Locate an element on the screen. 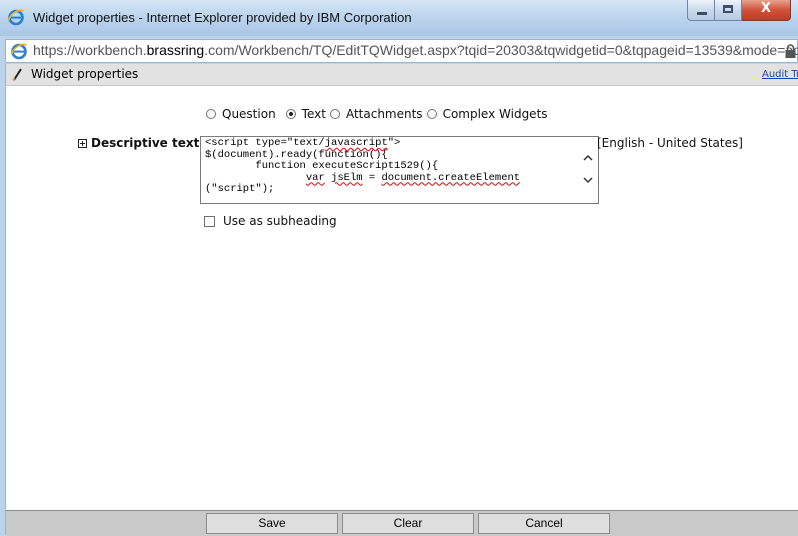  radio-complex-widgets: Complex Widgets is located at coordinates (487, 114).